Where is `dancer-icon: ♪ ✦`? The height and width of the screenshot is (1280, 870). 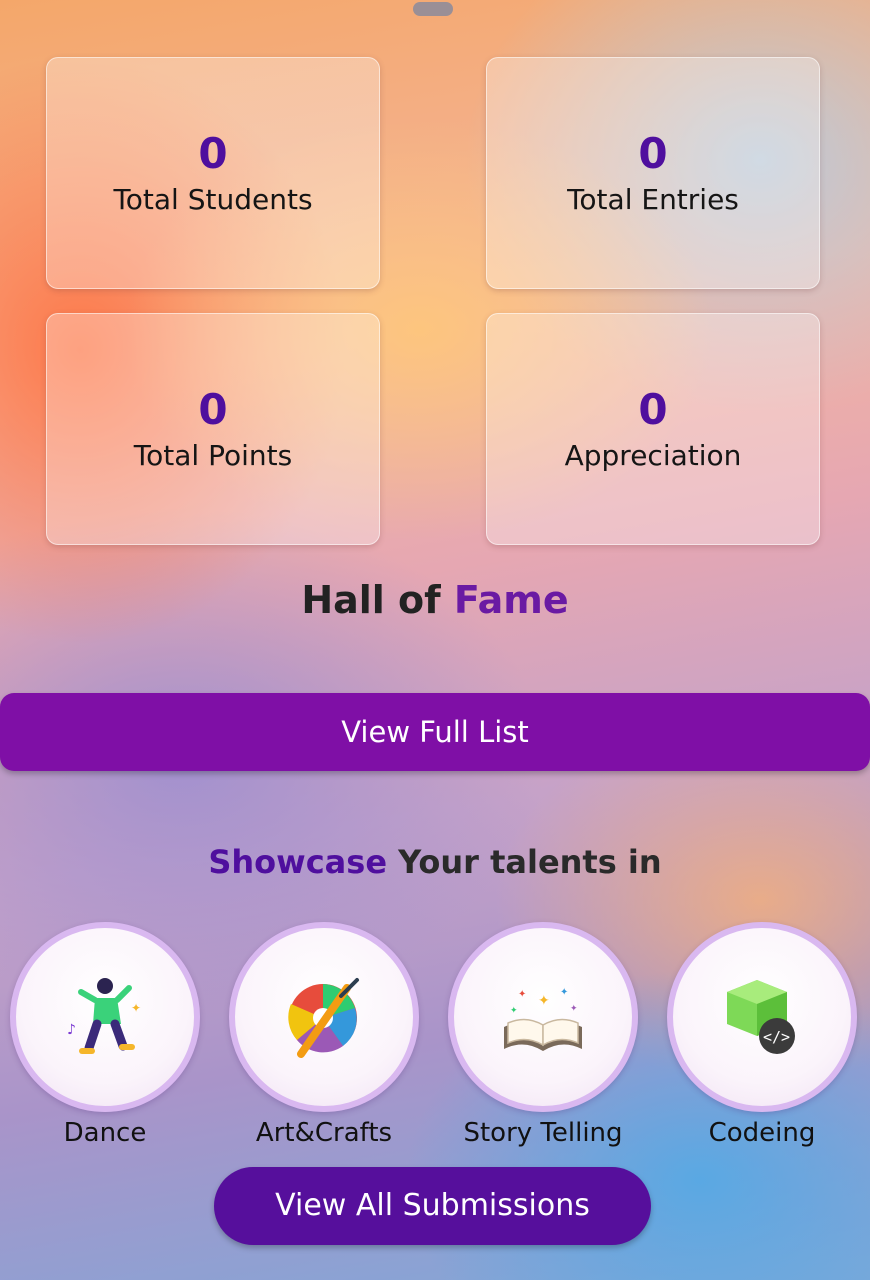 dancer-icon: ♪ ✦ is located at coordinates (104, 1016).